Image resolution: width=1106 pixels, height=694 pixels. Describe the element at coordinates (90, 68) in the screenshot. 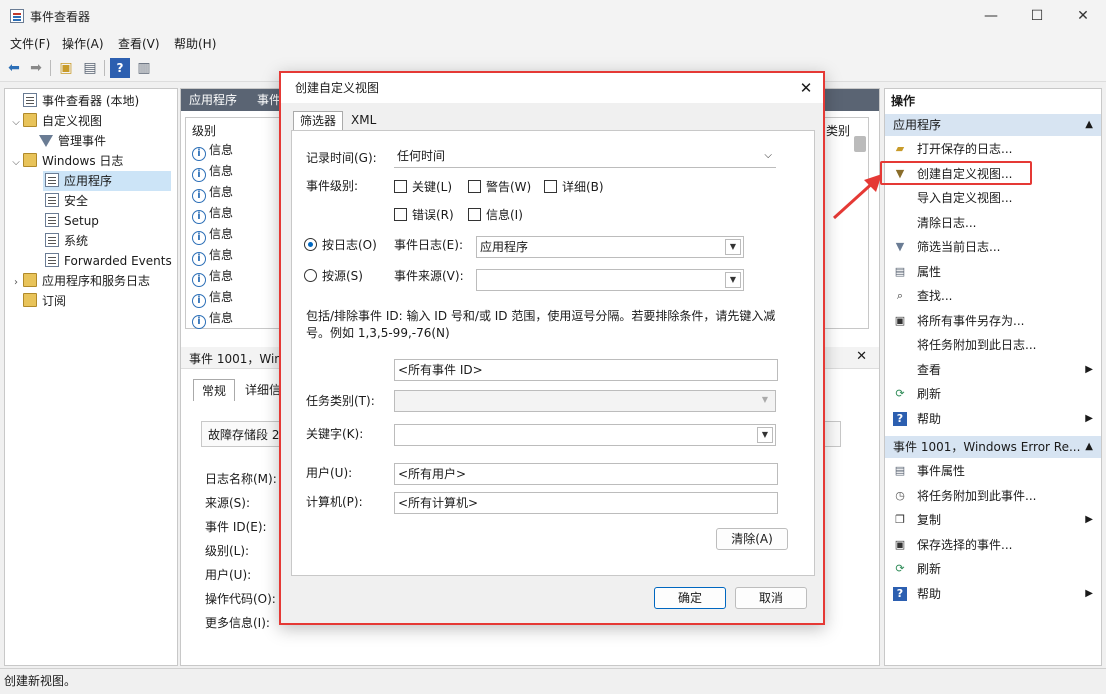

I see `show-hide-tree-icon: ▤` at that location.